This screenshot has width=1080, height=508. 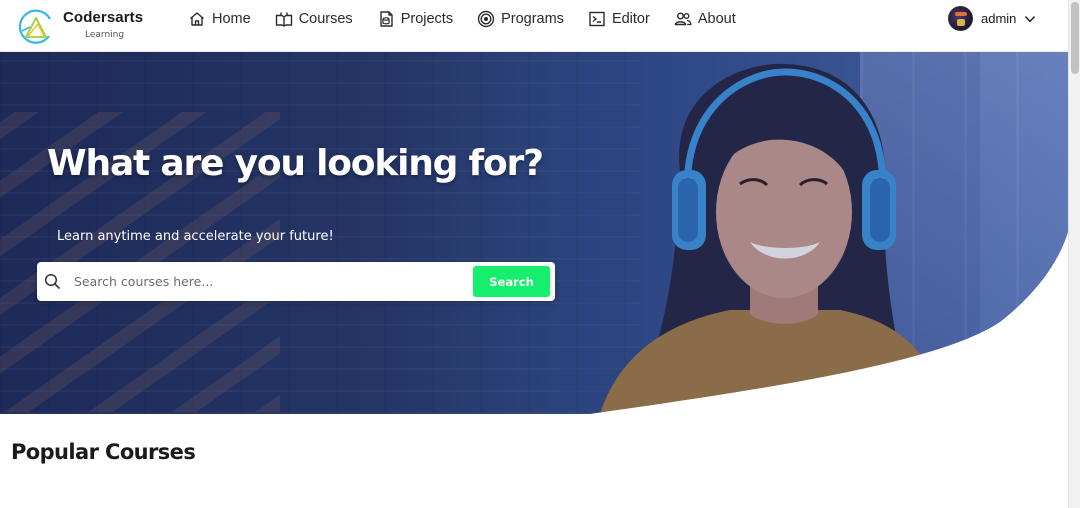 What do you see at coordinates (1074, 254) in the screenshot?
I see `page-scrollbar` at bounding box center [1074, 254].